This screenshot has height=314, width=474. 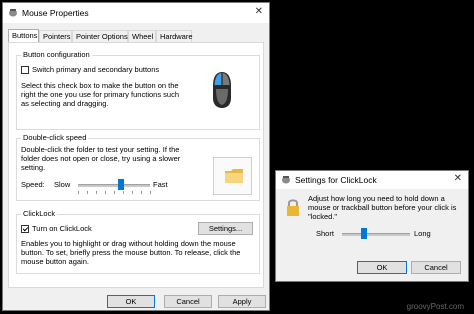 I want to click on cancel-button: Cancel, so click(x=188, y=301).